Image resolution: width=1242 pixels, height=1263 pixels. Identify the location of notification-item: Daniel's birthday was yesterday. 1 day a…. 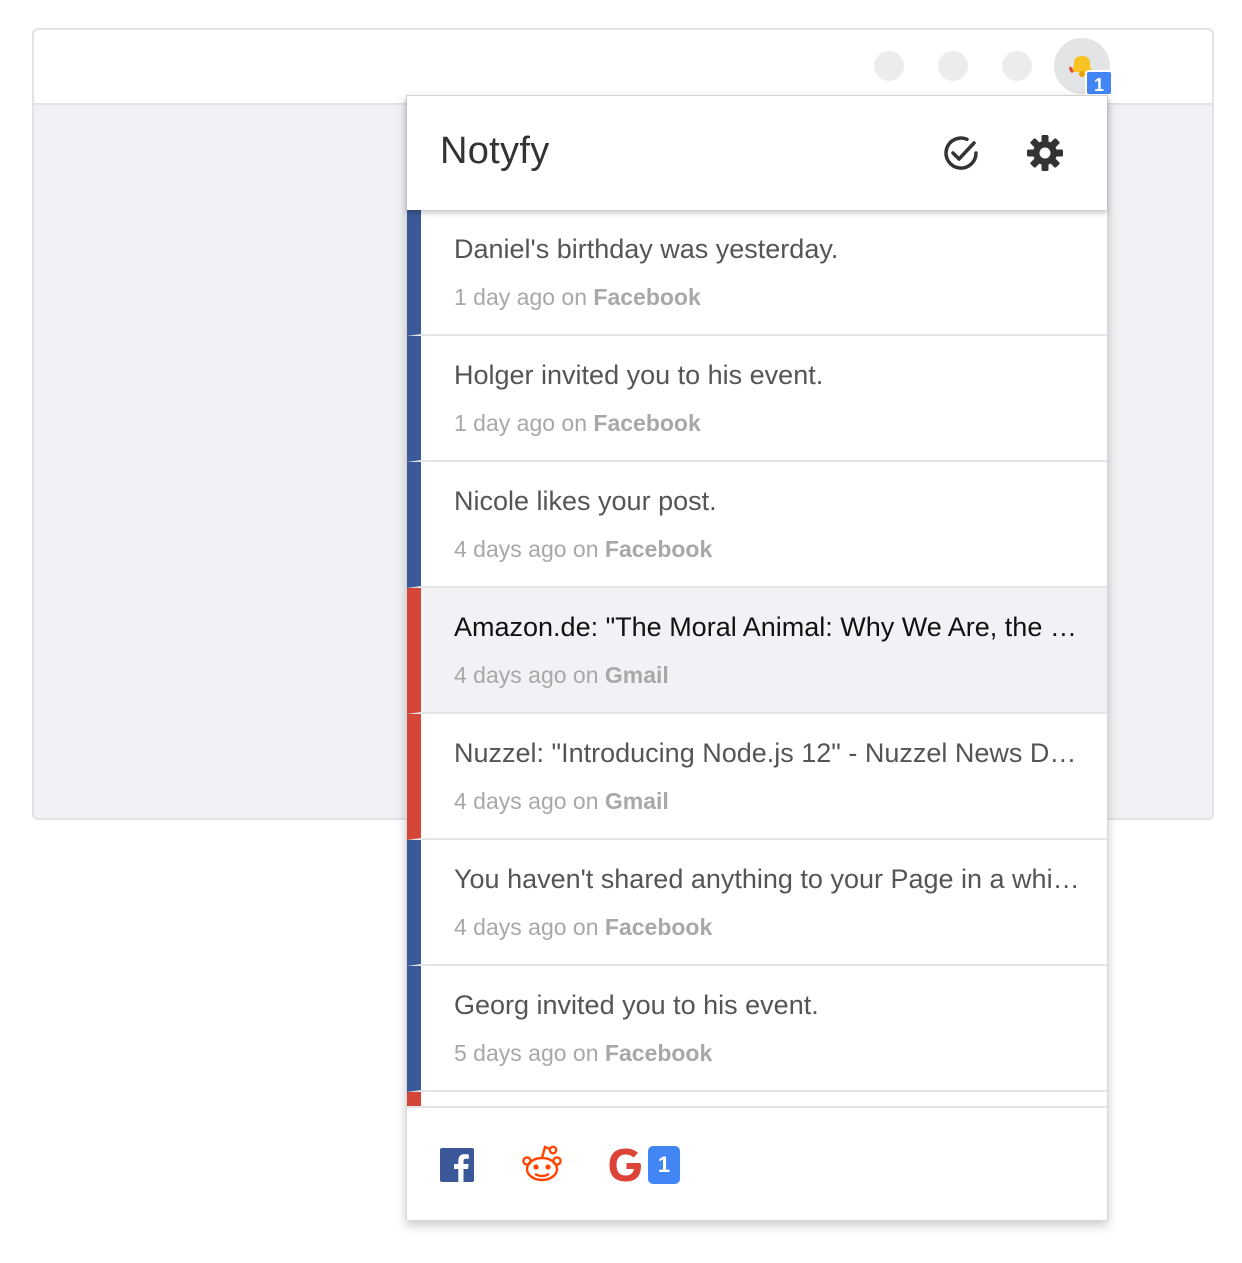
(757, 273).